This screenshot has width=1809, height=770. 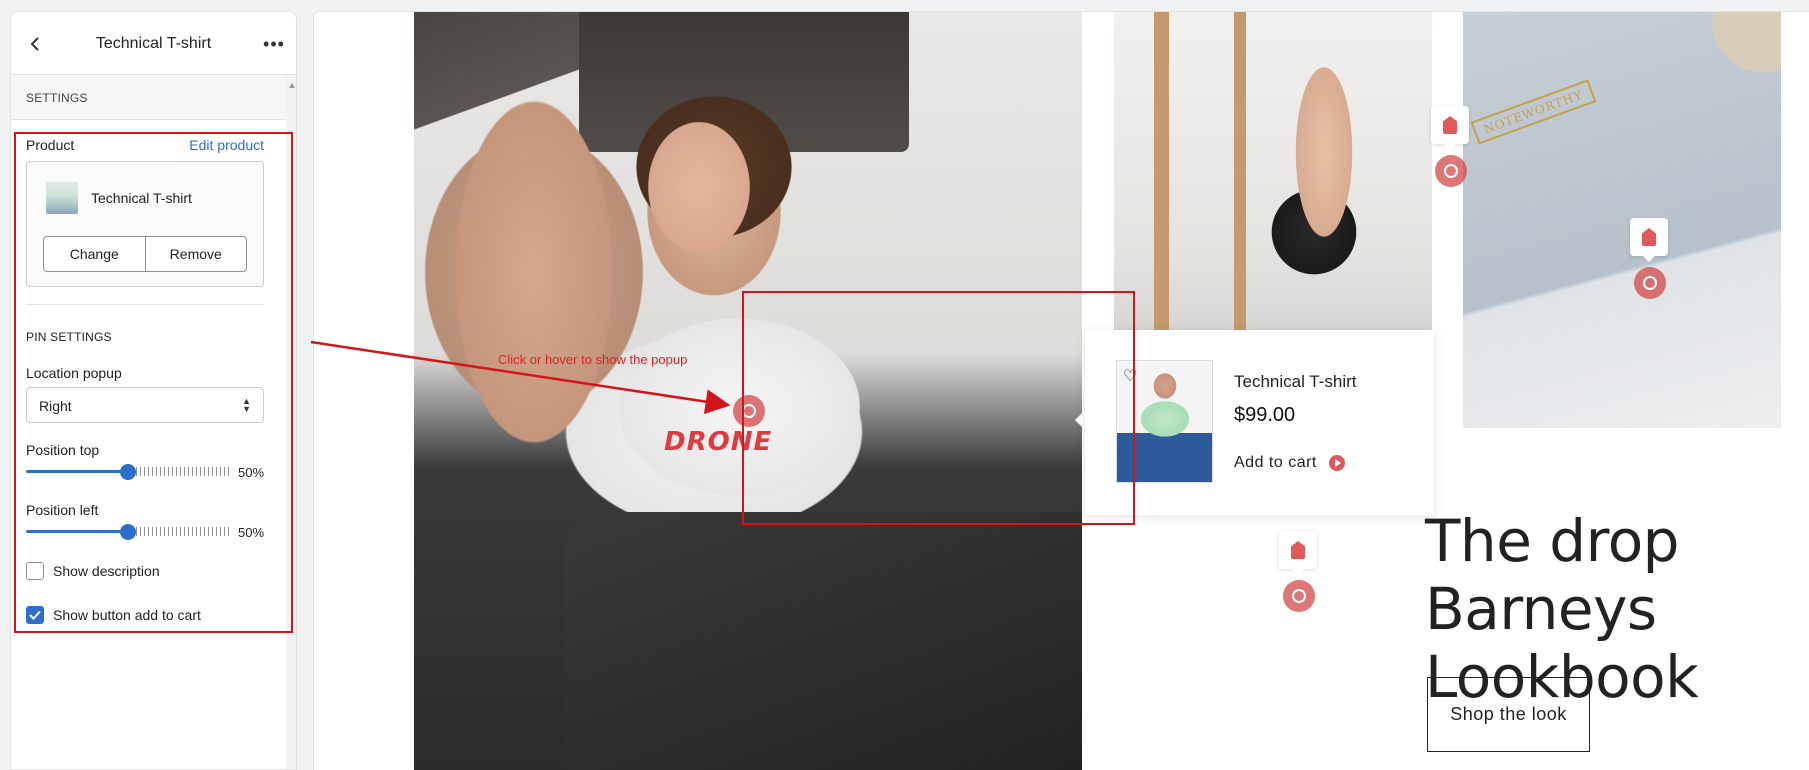 I want to click on position-top-value: 50%, so click(x=251, y=472).